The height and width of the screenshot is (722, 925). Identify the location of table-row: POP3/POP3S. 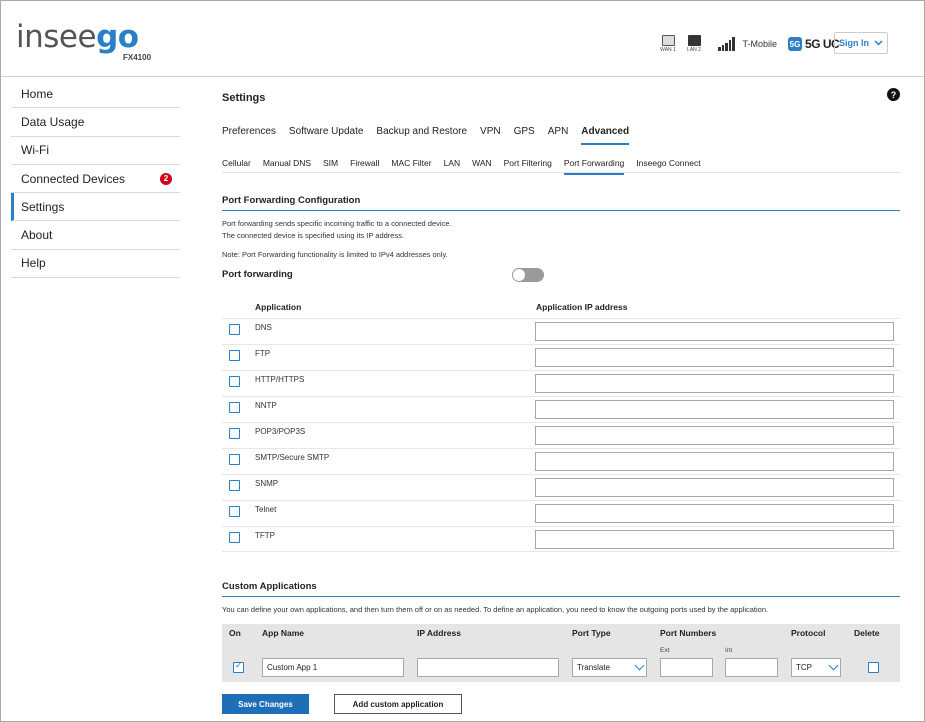
(561, 435).